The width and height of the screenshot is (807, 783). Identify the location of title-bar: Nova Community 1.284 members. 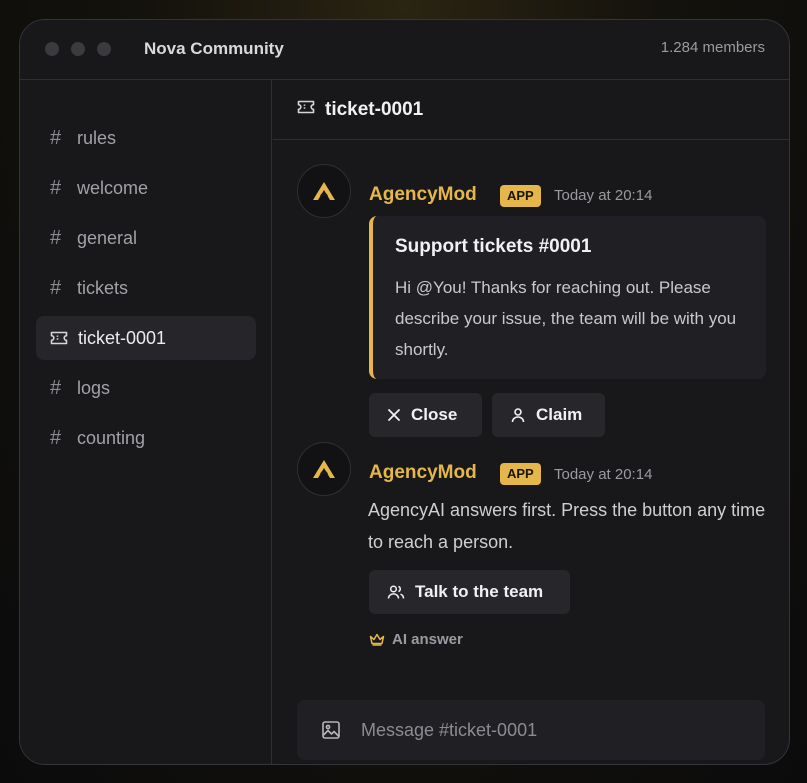
(404, 50).